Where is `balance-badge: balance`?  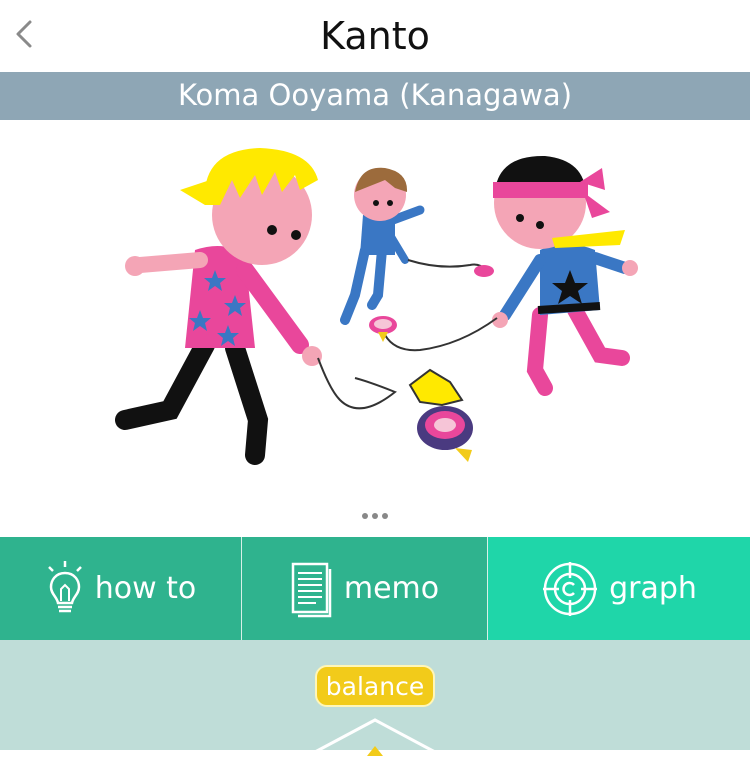
balance-badge: balance is located at coordinates (375, 686).